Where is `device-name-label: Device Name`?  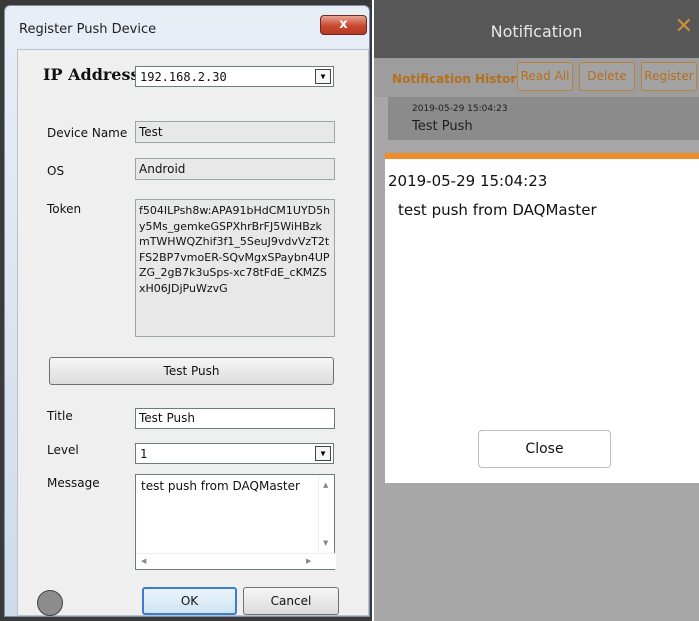
device-name-label: Device Name is located at coordinates (87, 133).